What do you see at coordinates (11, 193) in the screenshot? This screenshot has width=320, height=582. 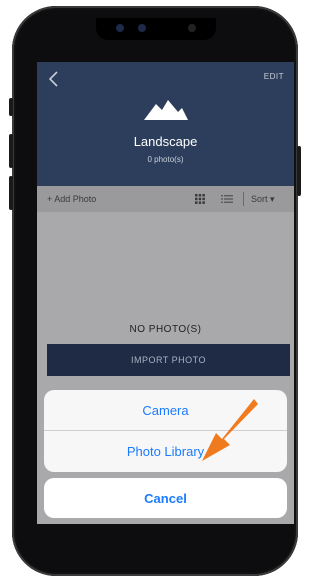 I see `volume-down-button` at bounding box center [11, 193].